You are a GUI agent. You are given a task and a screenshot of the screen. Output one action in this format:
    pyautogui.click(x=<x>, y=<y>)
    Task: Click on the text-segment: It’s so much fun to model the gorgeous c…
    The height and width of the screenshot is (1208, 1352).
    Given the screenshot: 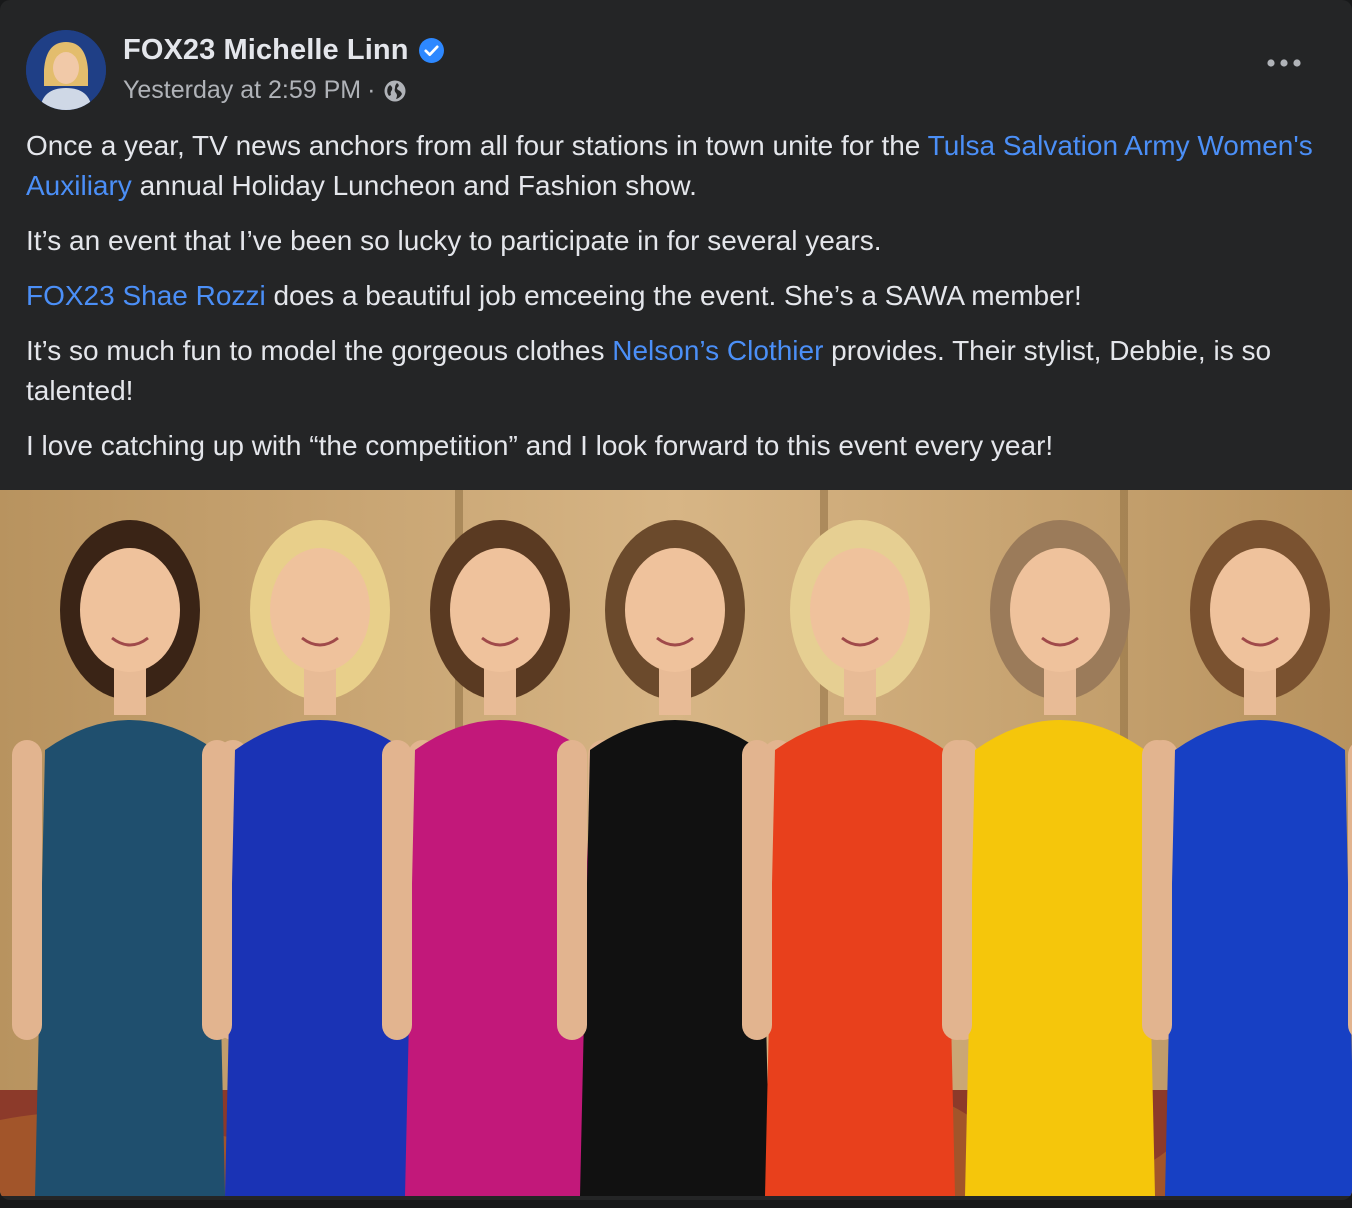 What is the action you would take?
    pyautogui.click(x=319, y=350)
    